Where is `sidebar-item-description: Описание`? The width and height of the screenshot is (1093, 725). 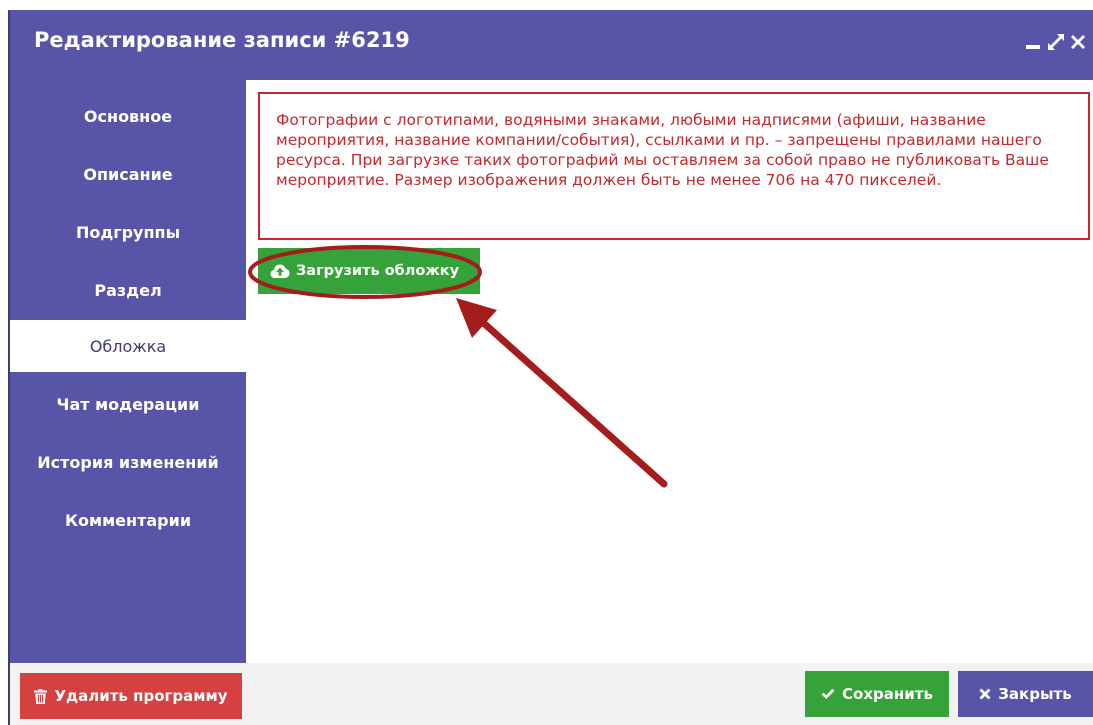 sidebar-item-description: Описание is located at coordinates (128, 174).